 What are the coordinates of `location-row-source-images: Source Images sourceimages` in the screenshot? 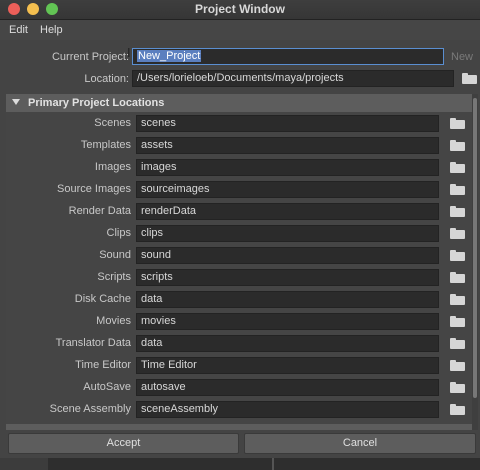 It's located at (239, 189).